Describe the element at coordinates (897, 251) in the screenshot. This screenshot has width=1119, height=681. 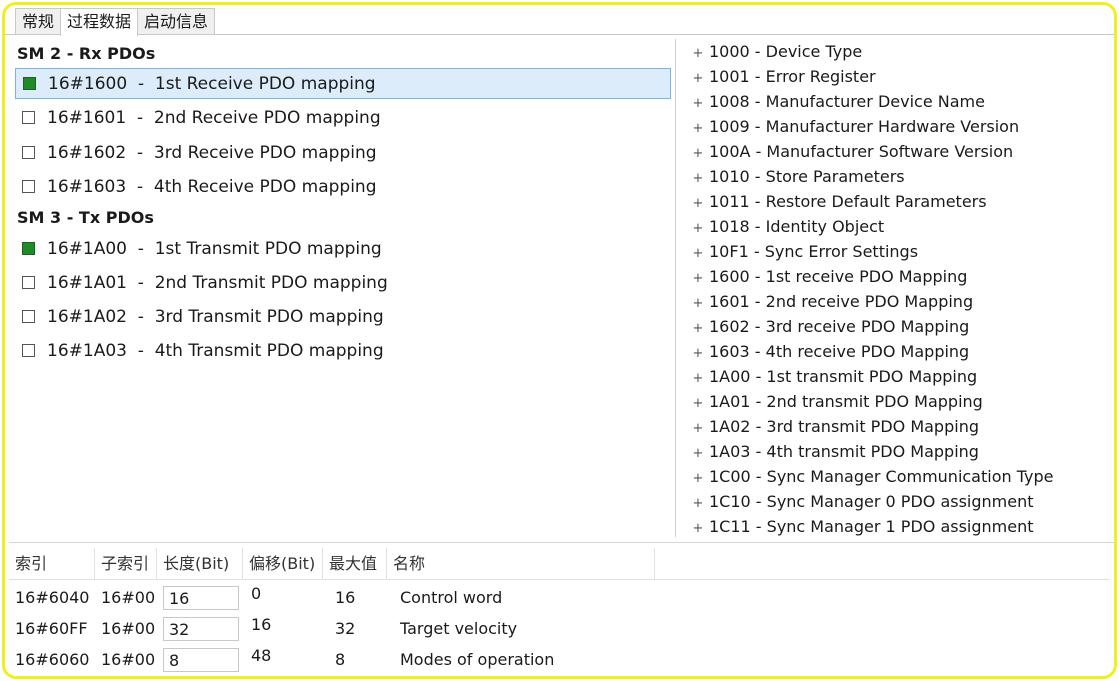
I see `object-item: +10F1 - Sync Error Settings` at that location.